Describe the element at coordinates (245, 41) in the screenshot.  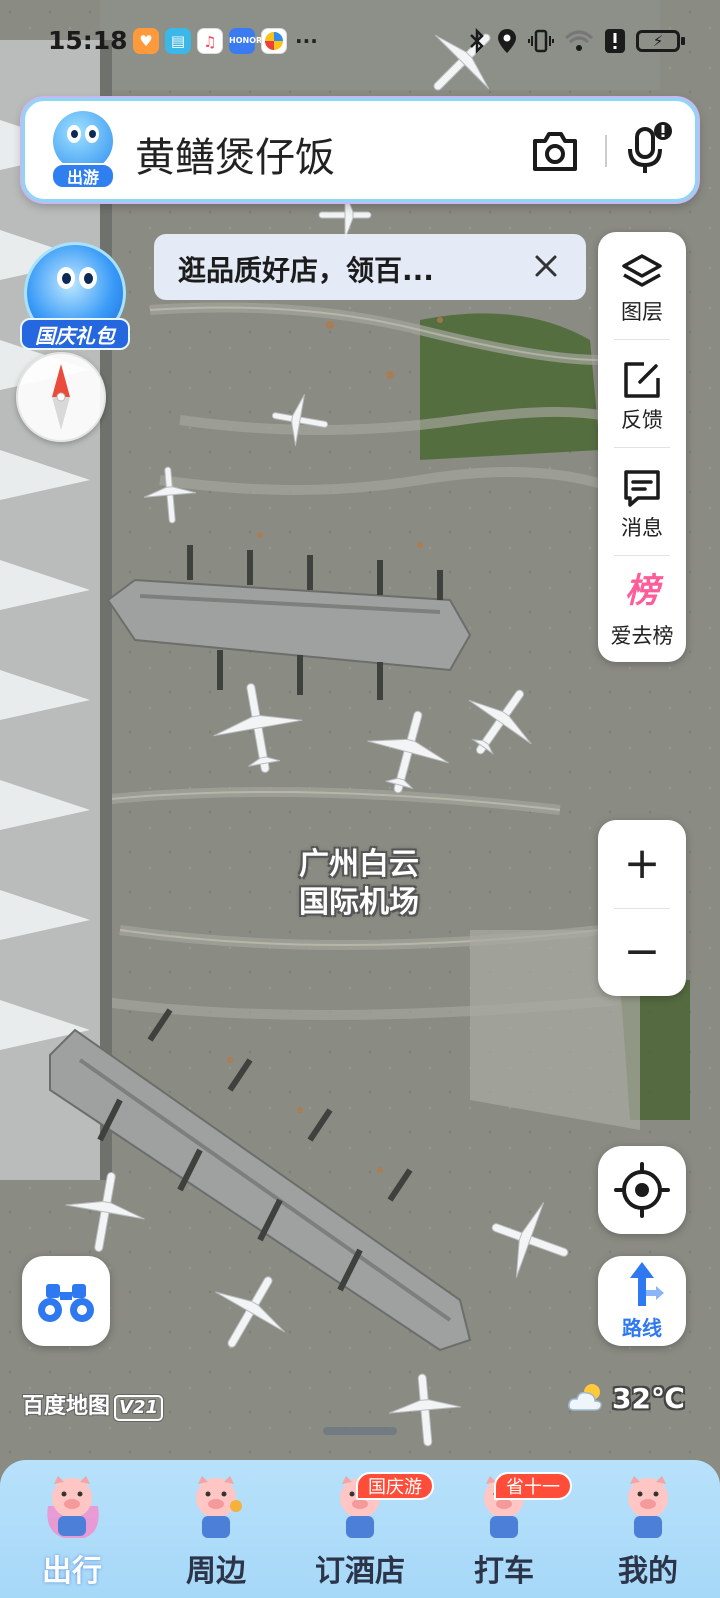
I see `honor-app-icon: HONOR` at that location.